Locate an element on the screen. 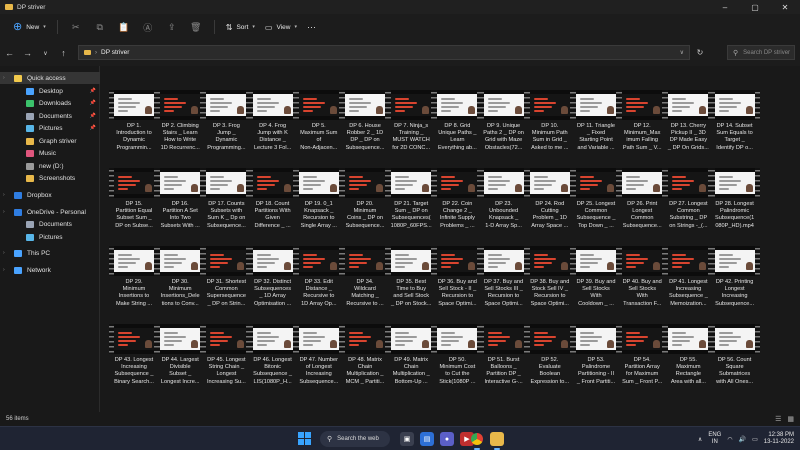 The width and height of the screenshot is (800, 450). arrow-up-icon: ↑ is located at coordinates (63, 53).